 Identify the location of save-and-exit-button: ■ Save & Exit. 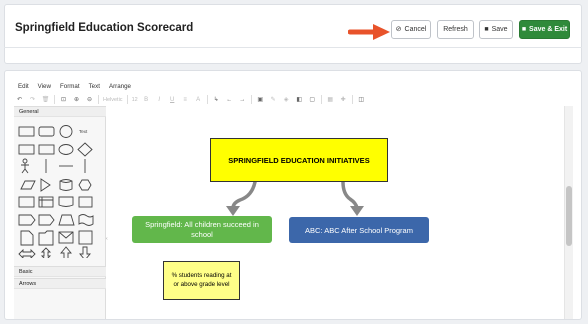
(544, 29).